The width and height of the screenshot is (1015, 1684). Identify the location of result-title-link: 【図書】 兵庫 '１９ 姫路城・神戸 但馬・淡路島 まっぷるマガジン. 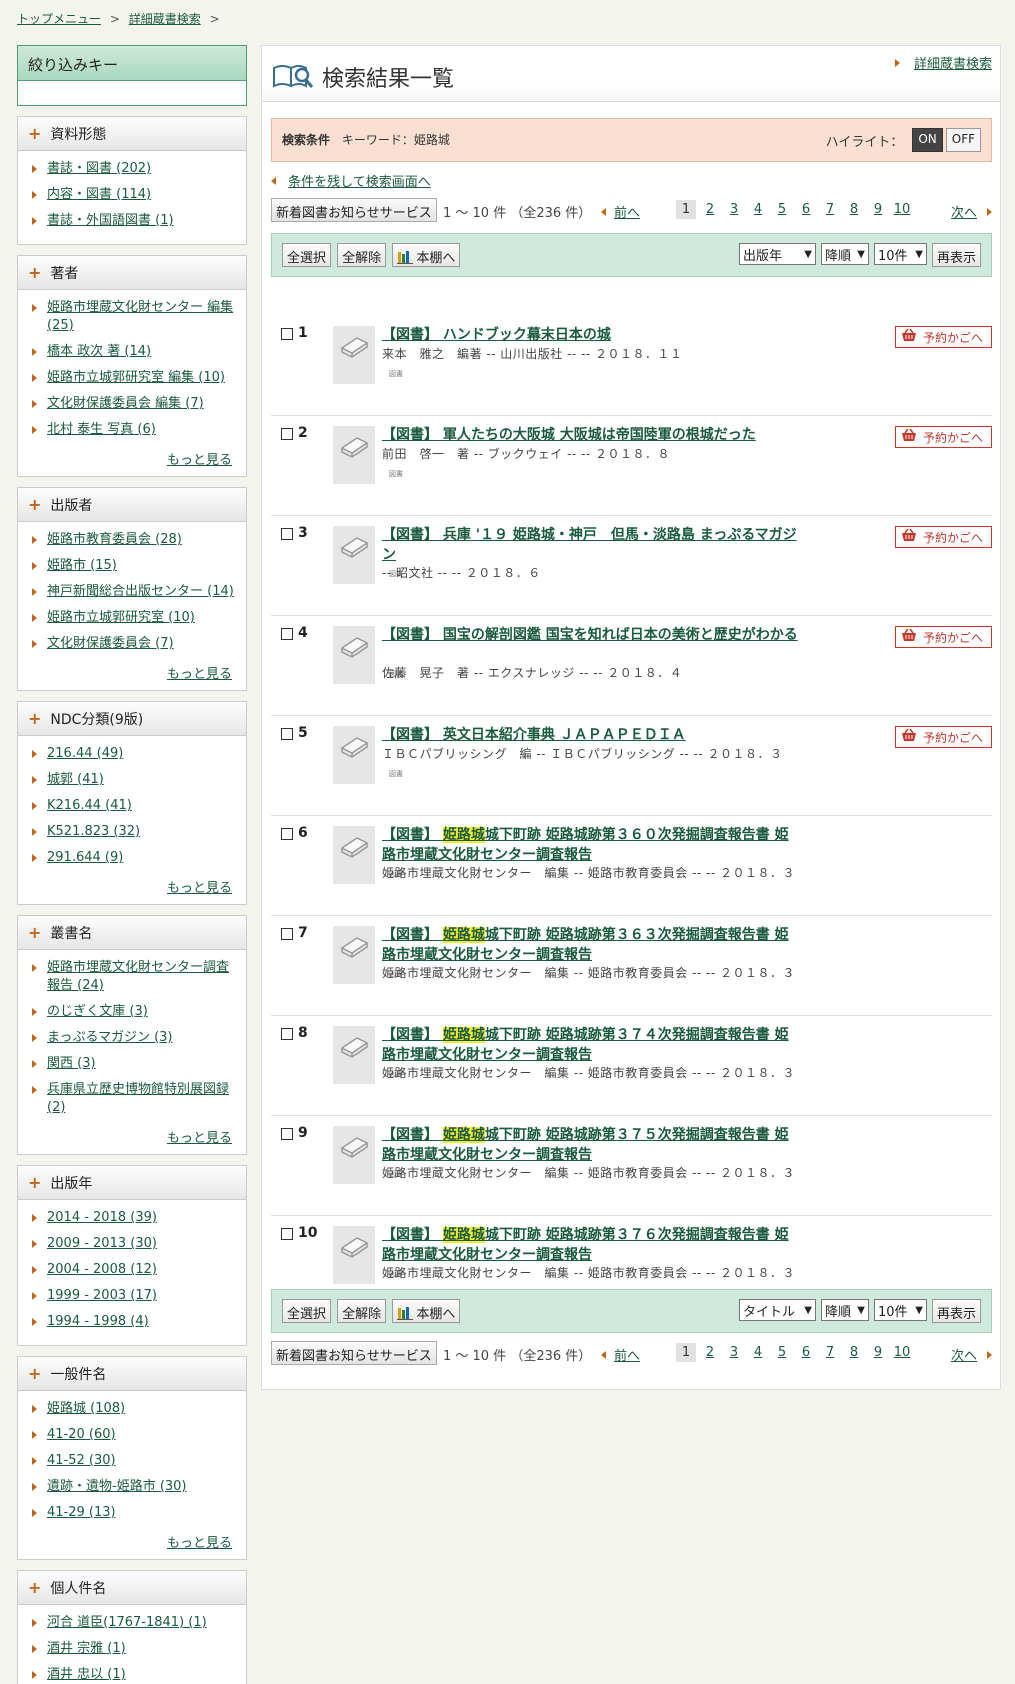
(592, 545).